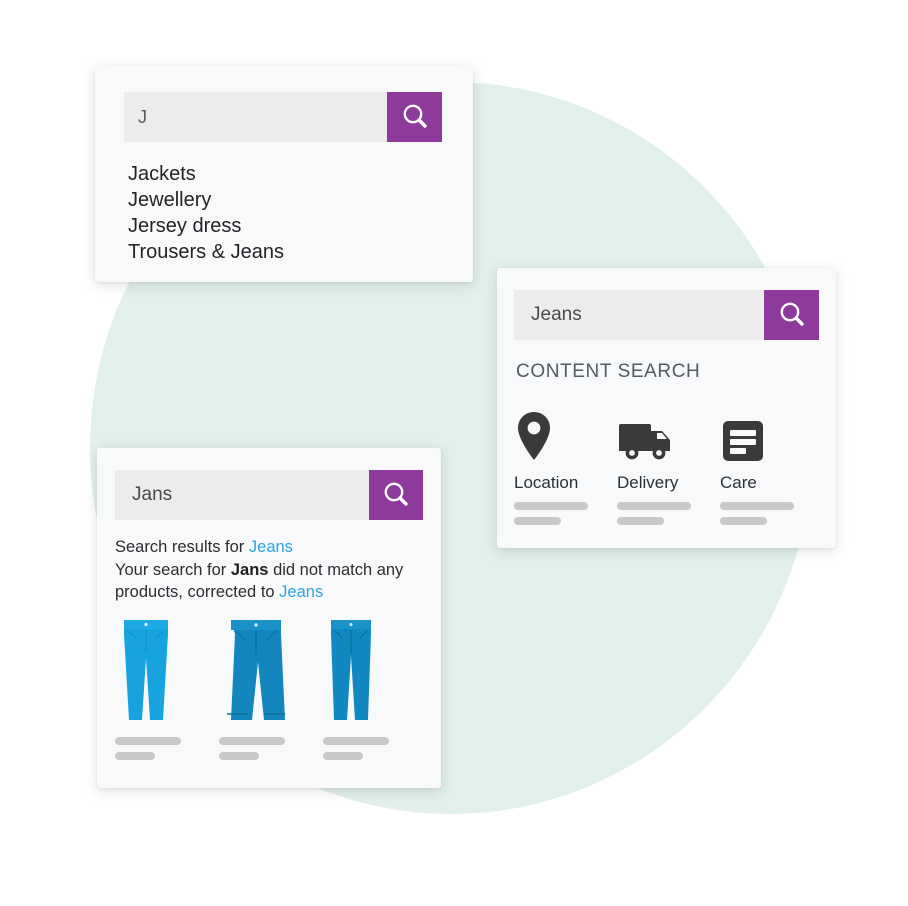 This screenshot has width=908, height=906. I want to click on results-line2-prefix: Your search for, so click(173, 569).